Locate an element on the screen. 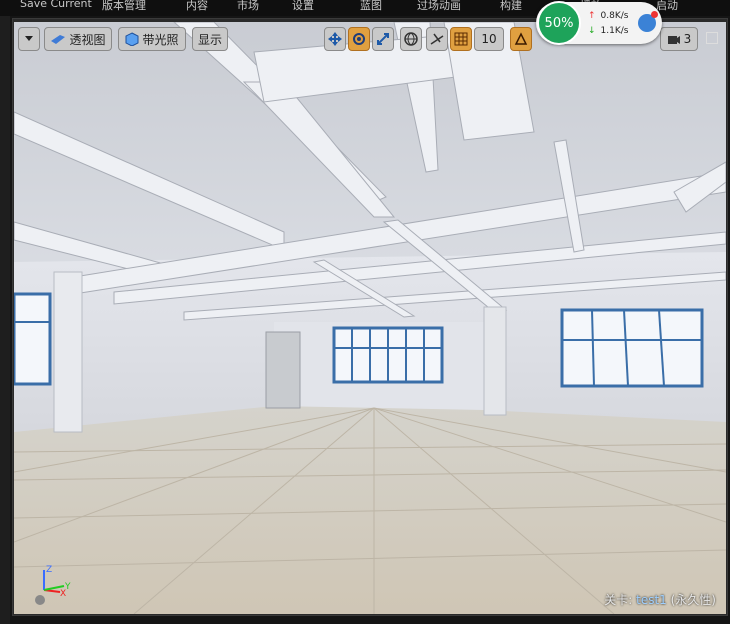  level-info: 关卡: test1 (永久性) is located at coordinates (660, 599).